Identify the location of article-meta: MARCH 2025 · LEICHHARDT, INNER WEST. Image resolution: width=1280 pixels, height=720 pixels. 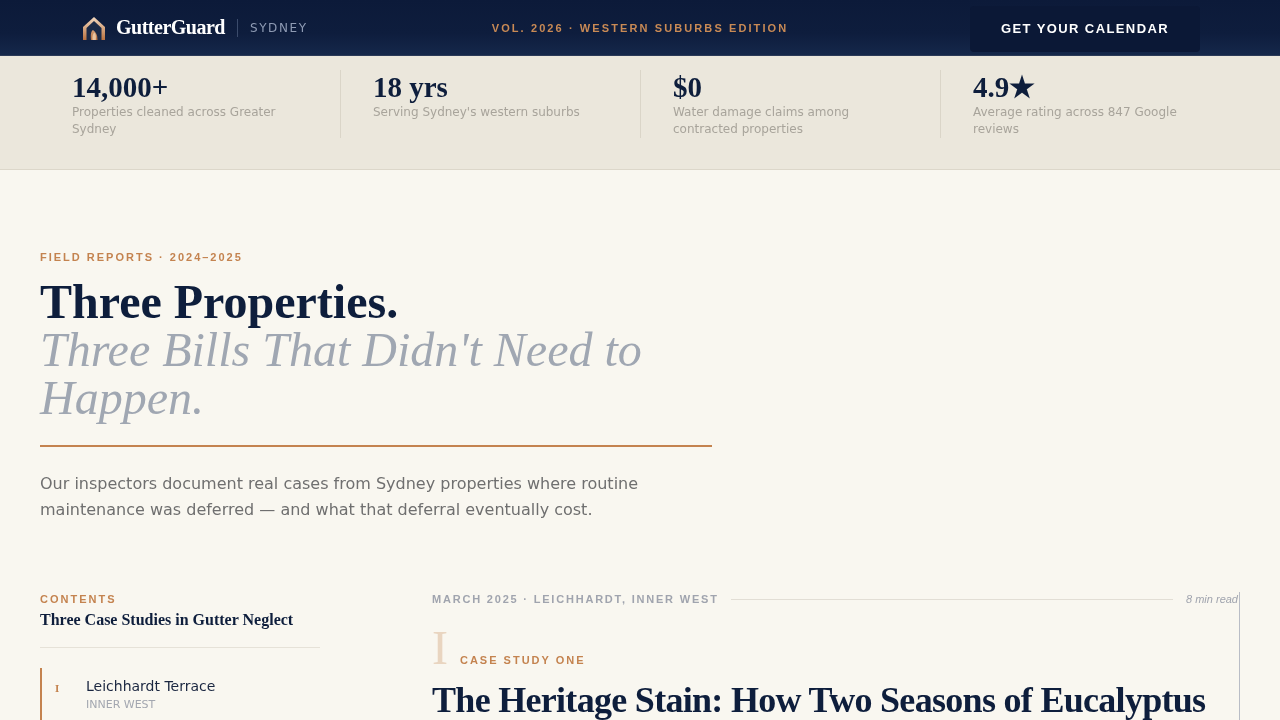
(575, 599).